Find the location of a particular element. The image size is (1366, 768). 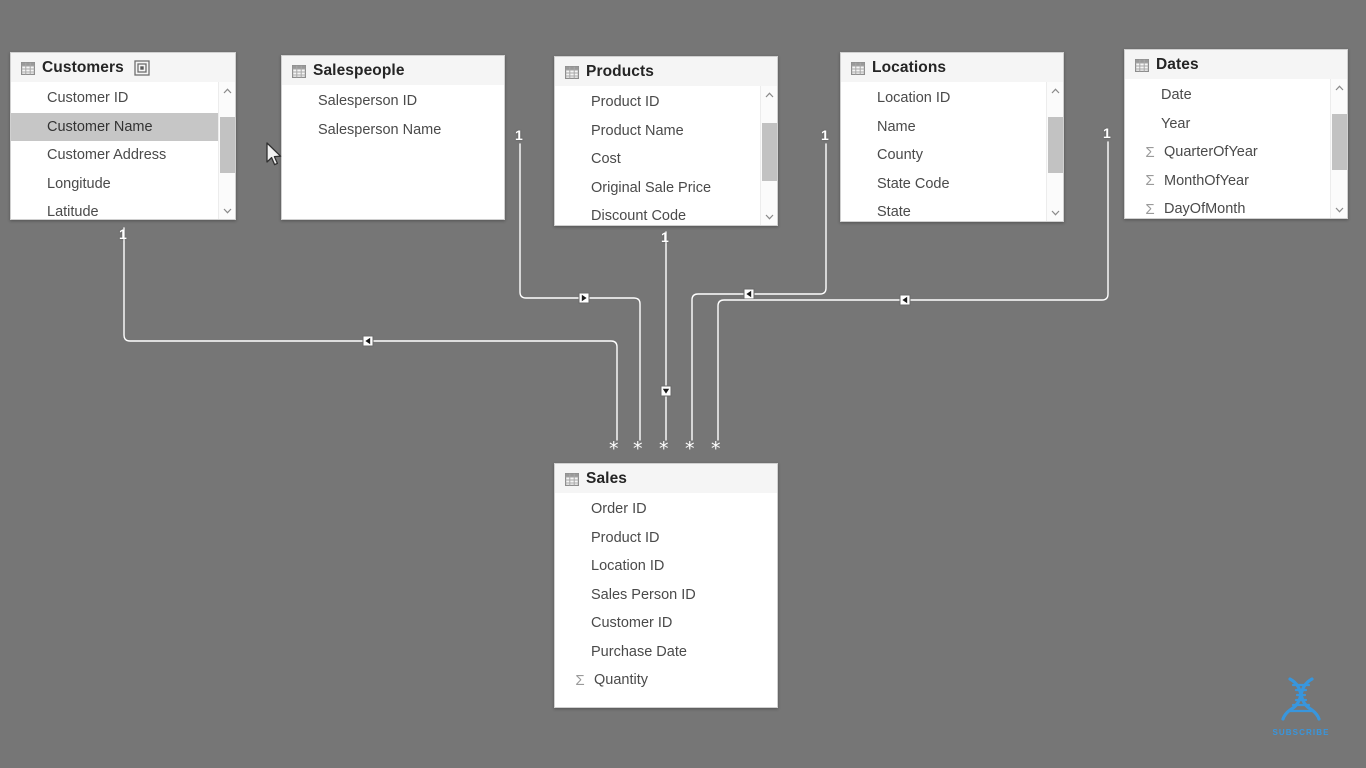

field-row: Σ QuarterOfYear is located at coordinates (1236, 152).